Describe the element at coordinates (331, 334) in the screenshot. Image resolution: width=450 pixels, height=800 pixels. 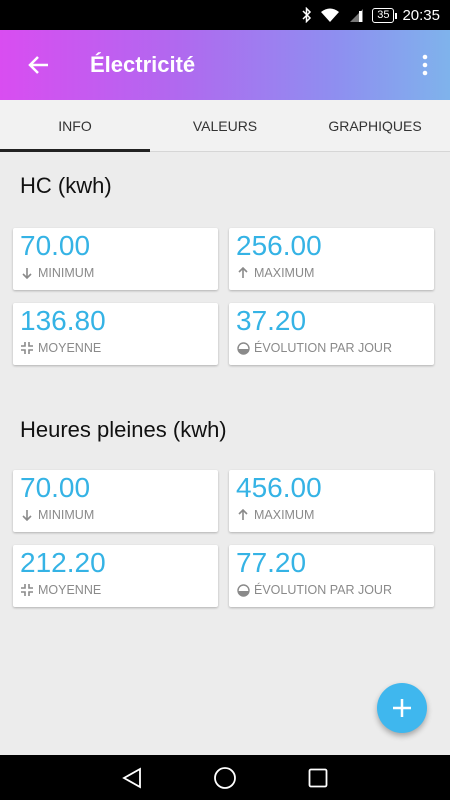
I see `stat-card-evolution: 37.20 ÉVOLUTION PAR JOUR` at that location.